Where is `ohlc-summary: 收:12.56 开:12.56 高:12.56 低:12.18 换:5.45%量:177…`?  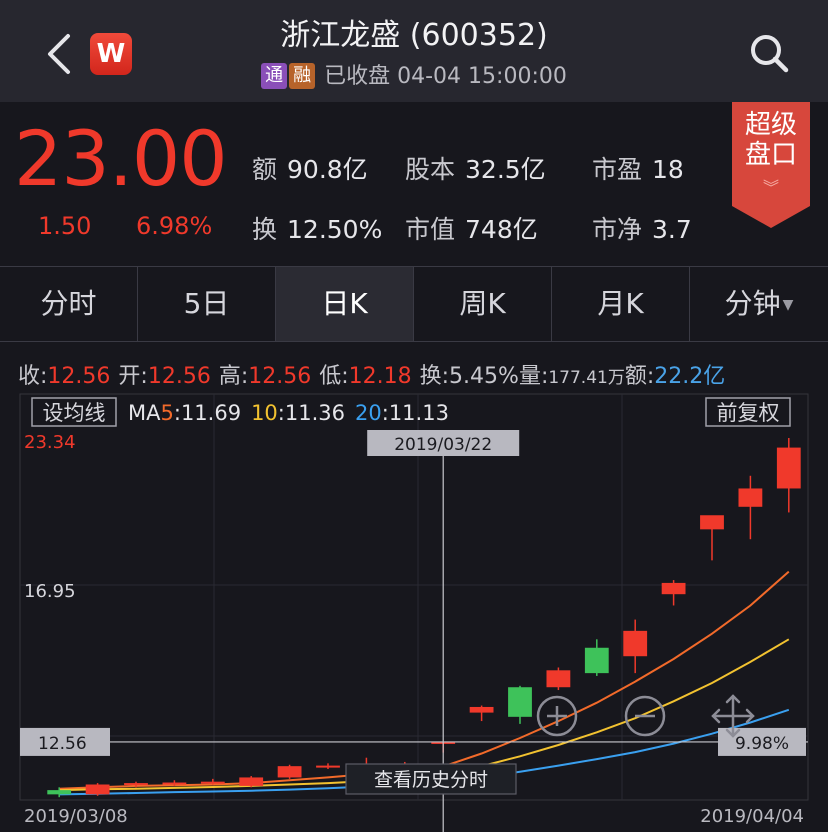
ohlc-summary: 收:12.56 开:12.56 高:12.56 低:12.18 换:5.45%量:177… is located at coordinates (372, 376).